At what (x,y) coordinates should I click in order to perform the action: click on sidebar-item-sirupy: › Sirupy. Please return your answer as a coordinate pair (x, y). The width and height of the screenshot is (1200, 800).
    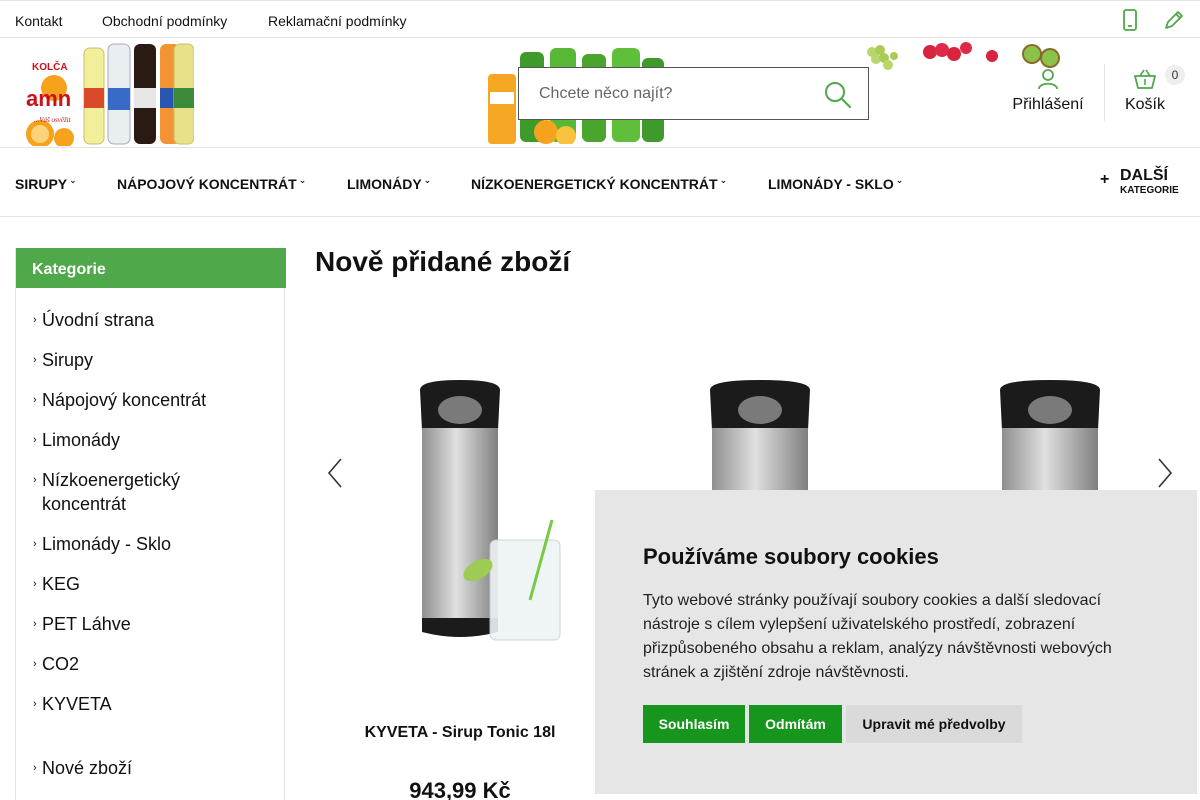
    Looking at the image, I should click on (147, 360).